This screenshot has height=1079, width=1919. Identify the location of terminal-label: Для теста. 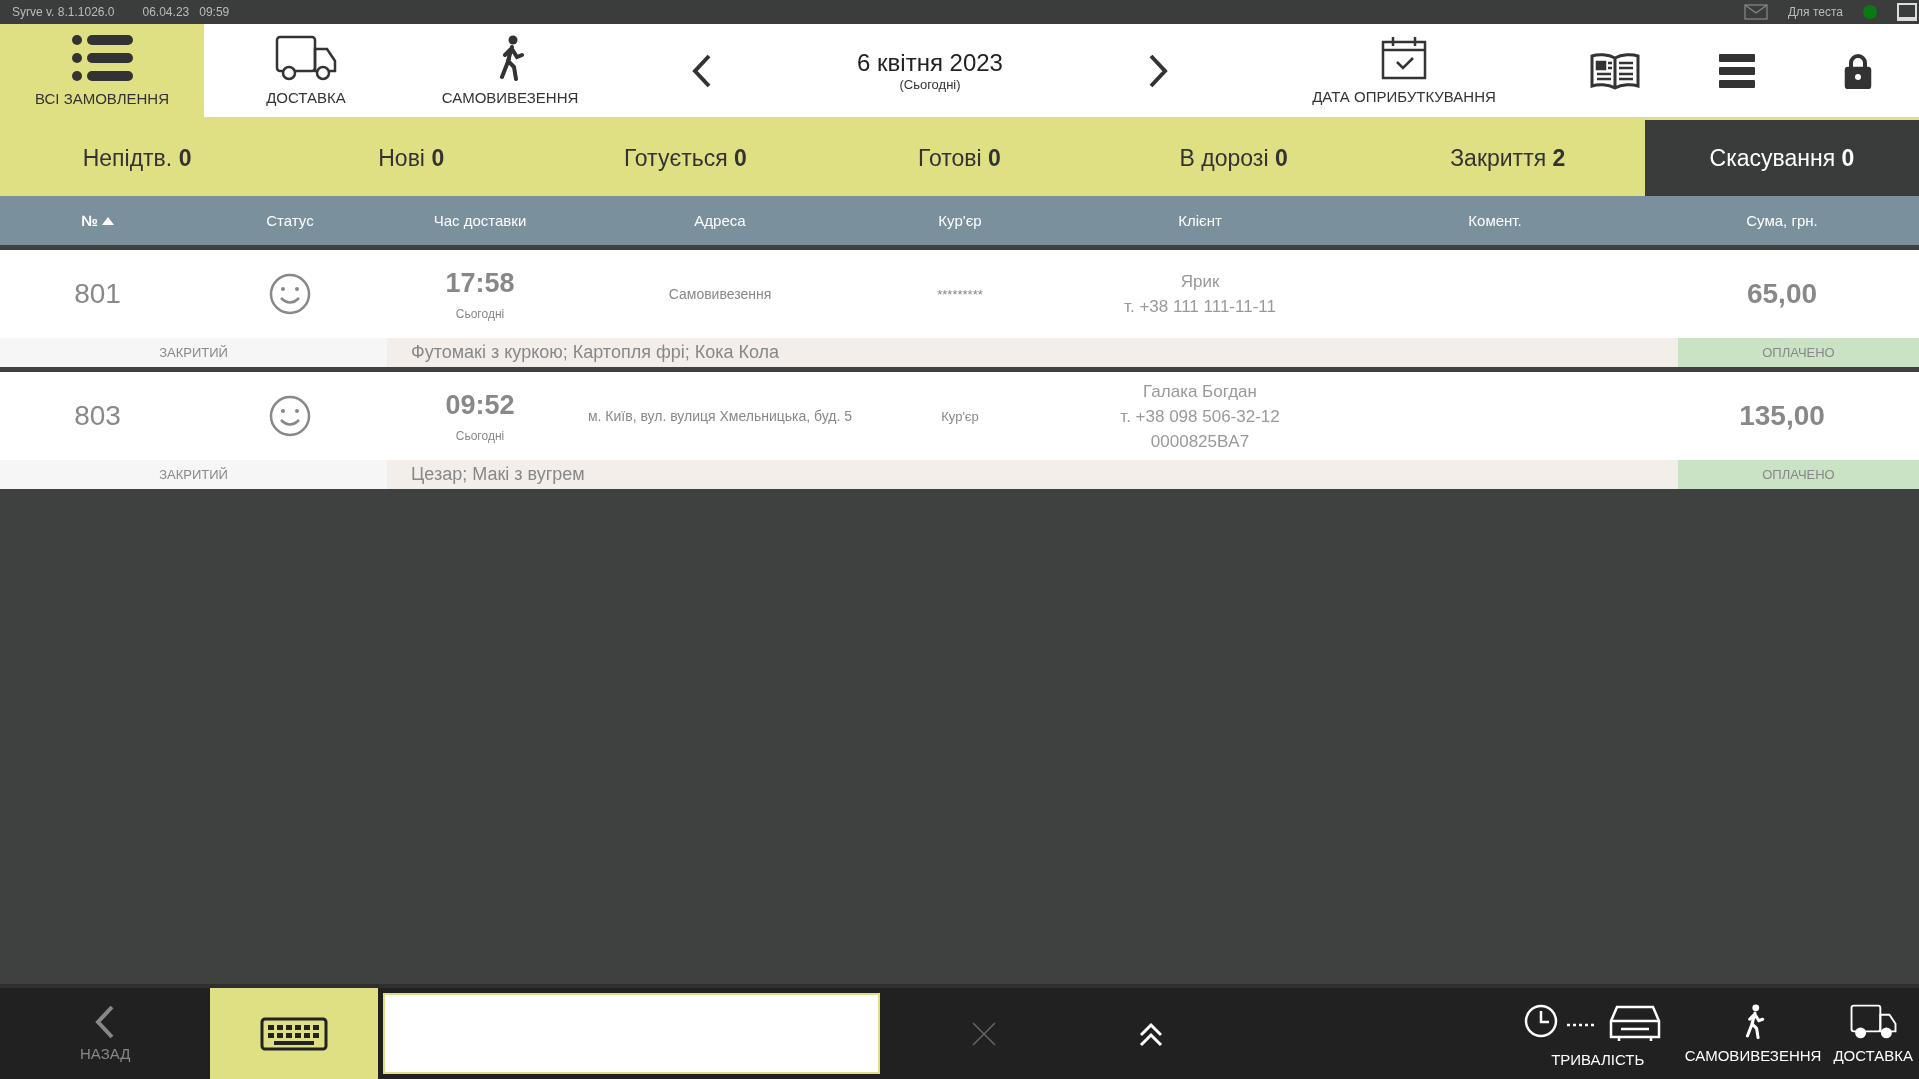
(1815, 12).